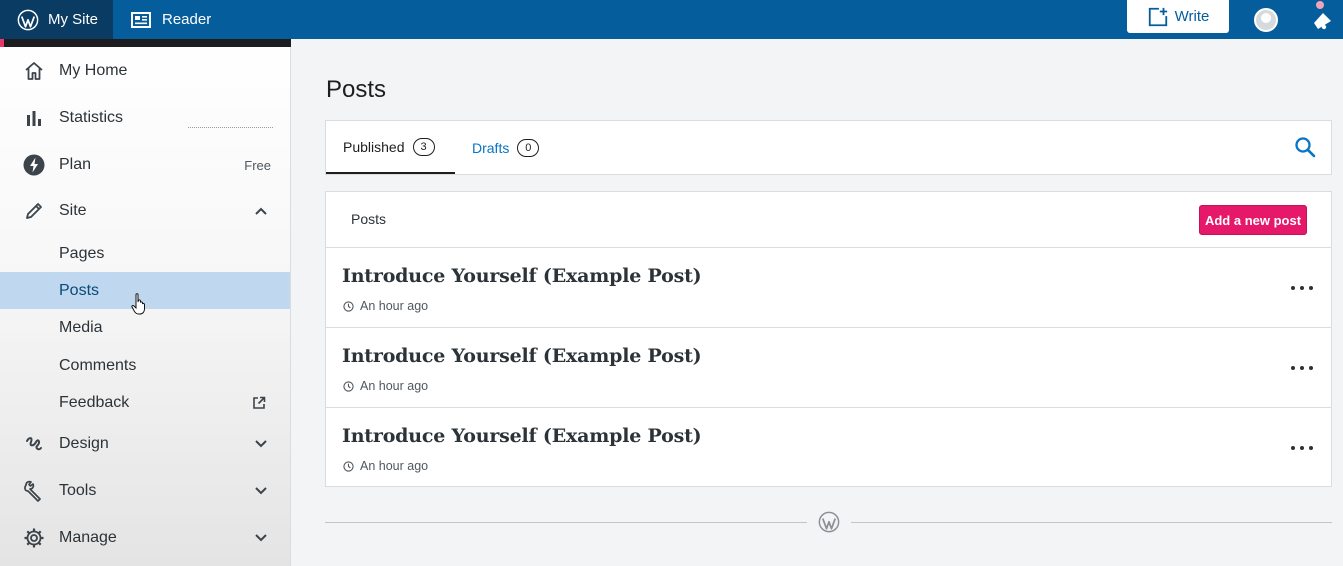  I want to click on chevron-up-icon, so click(261, 211).